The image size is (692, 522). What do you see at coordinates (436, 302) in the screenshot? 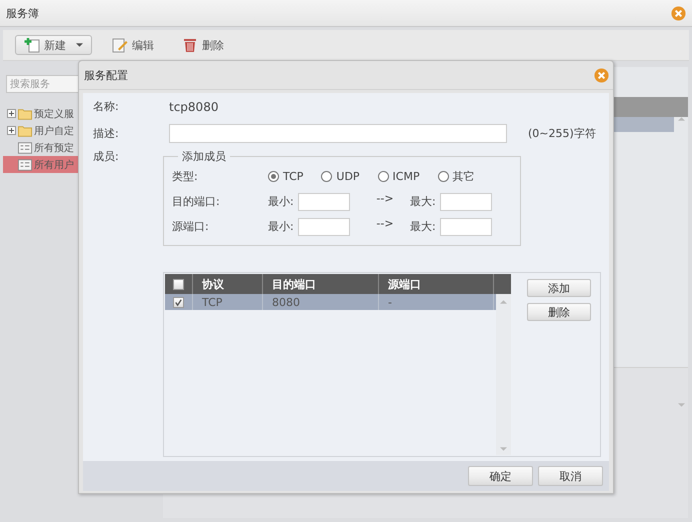
I see `table-cell: -` at bounding box center [436, 302].